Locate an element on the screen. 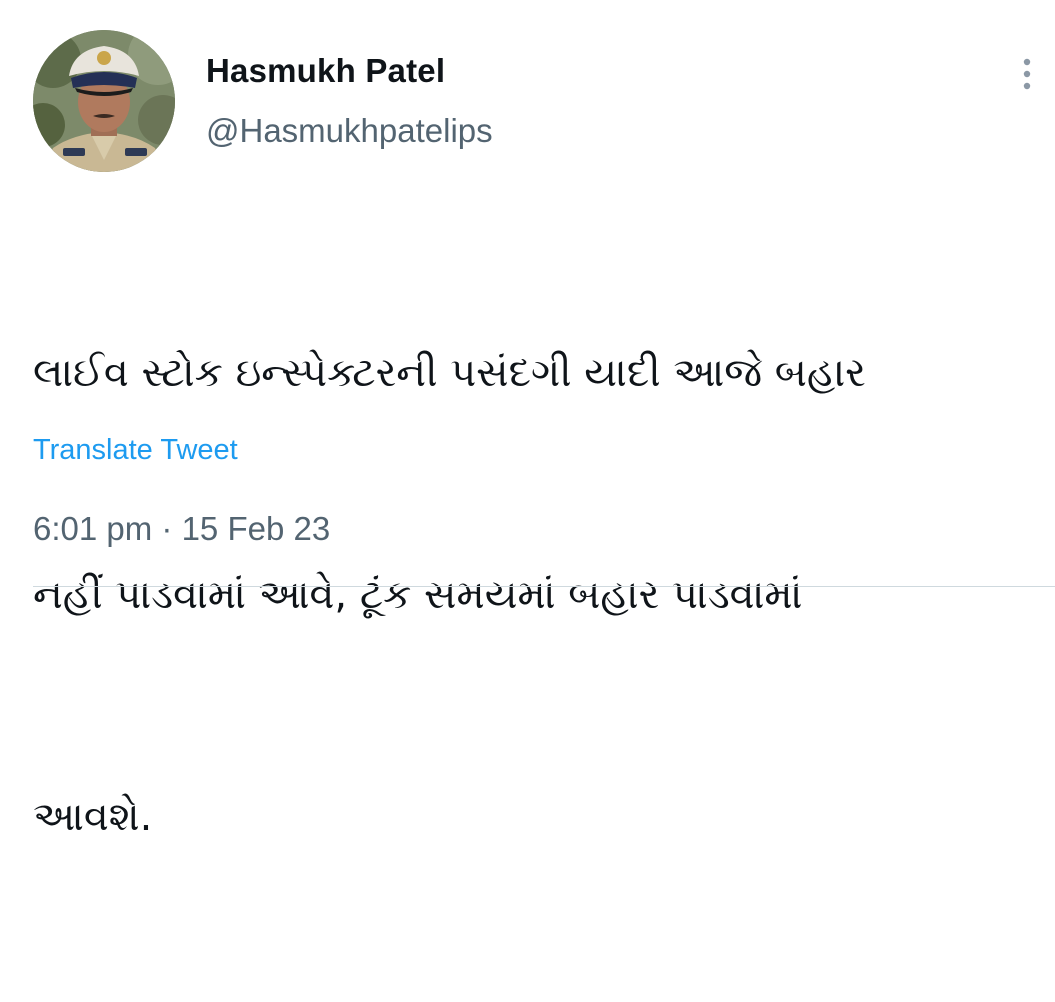  more-vertical-icon is located at coordinates (1027, 74).